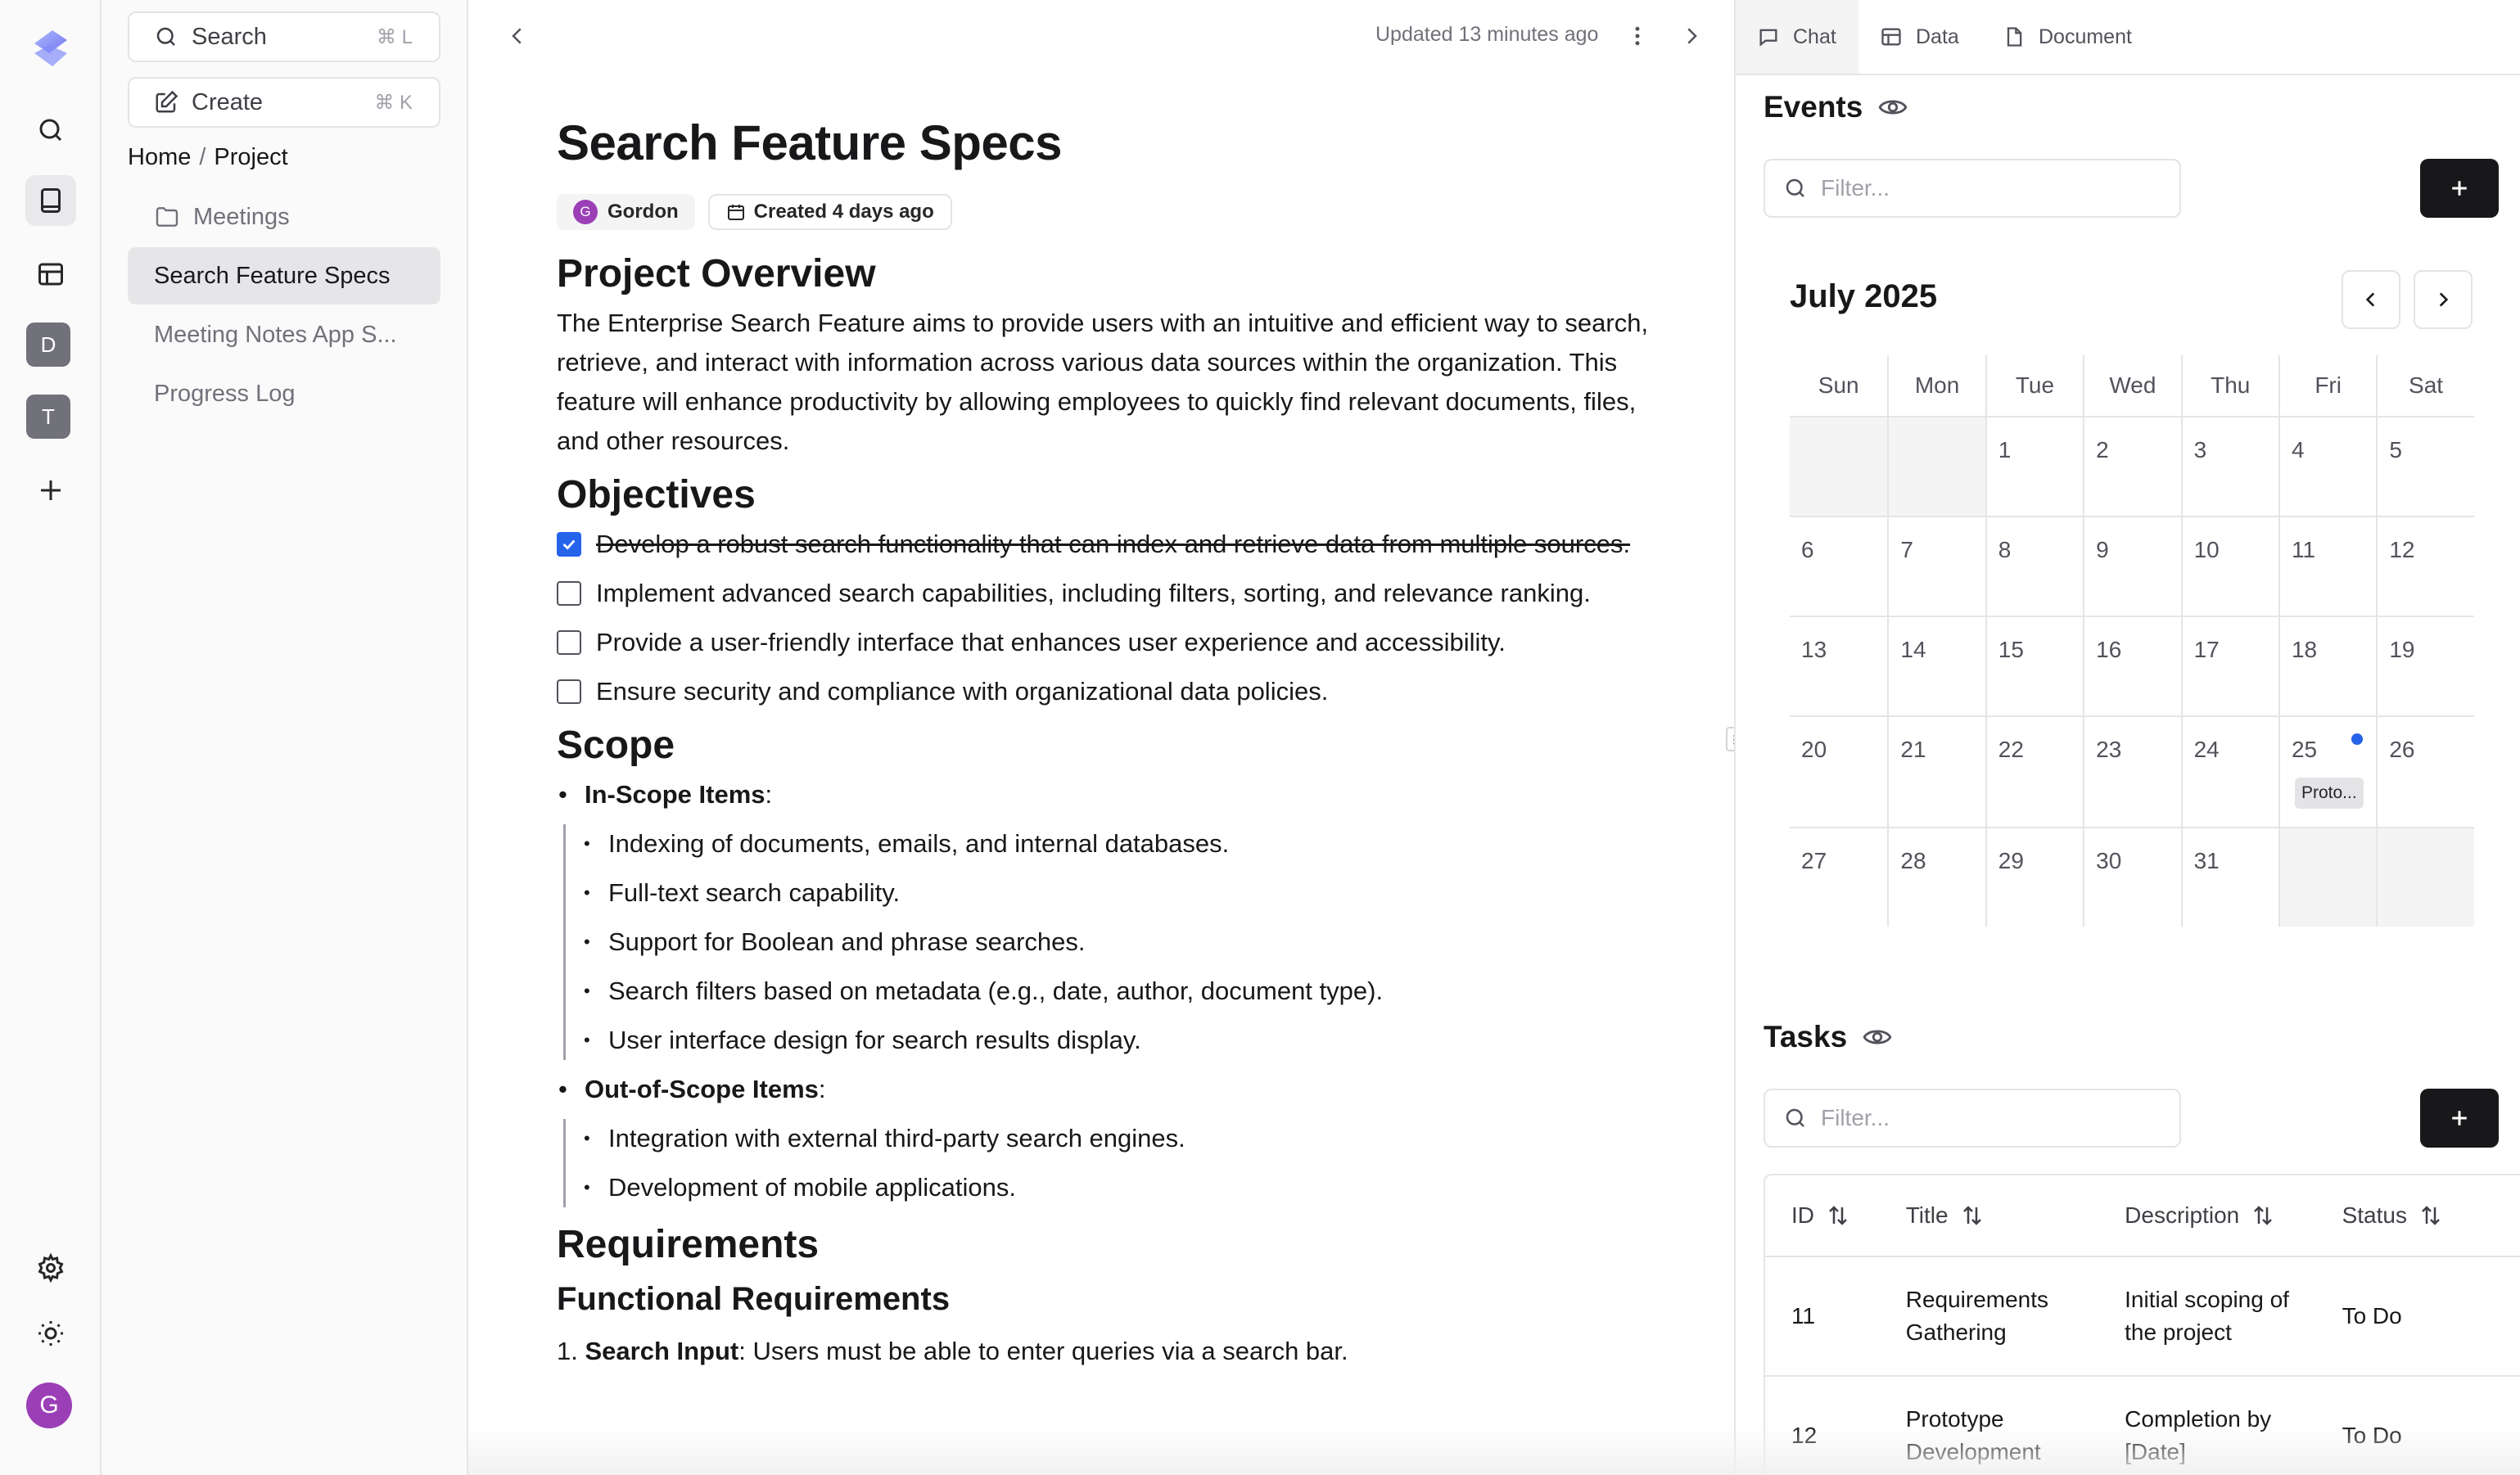 The height and width of the screenshot is (1475, 2520). Describe the element at coordinates (225, 394) in the screenshot. I see `sidebar-item-label: Progress Log` at that location.